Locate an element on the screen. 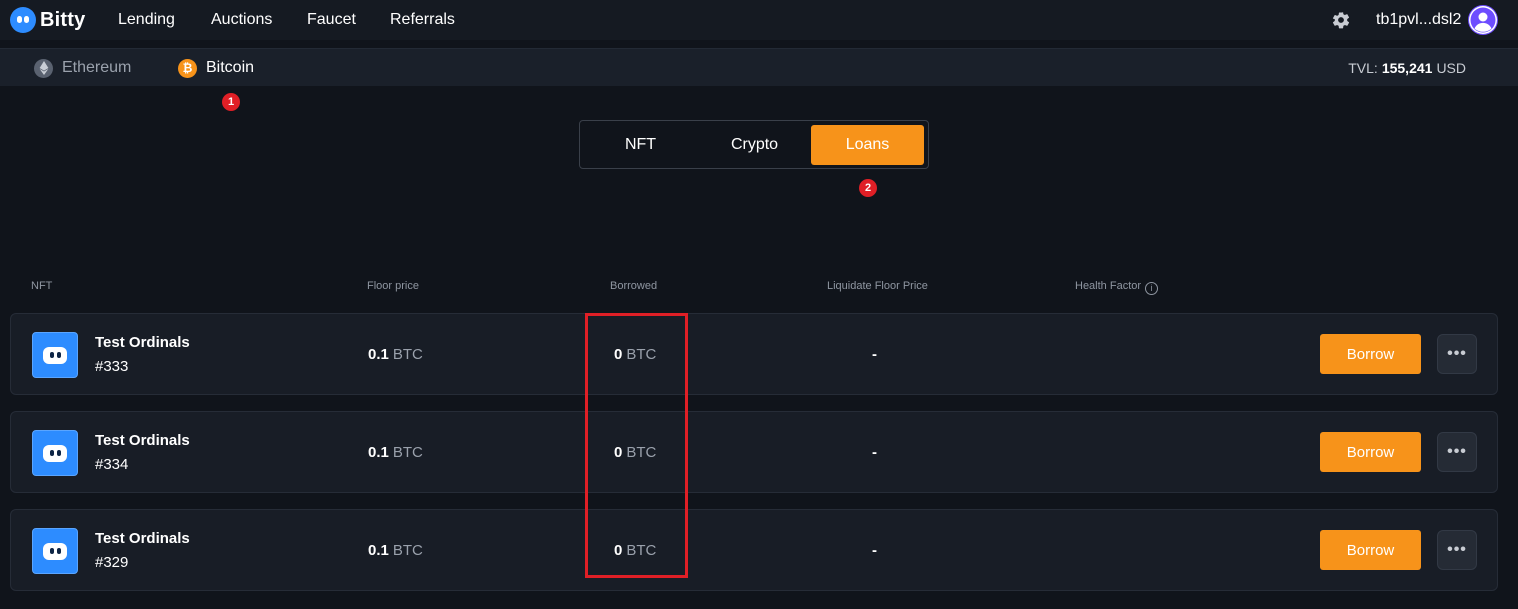 Image resolution: width=1518 pixels, height=609 pixels. chain-tab-ethereum: Ethereum is located at coordinates (82, 68).